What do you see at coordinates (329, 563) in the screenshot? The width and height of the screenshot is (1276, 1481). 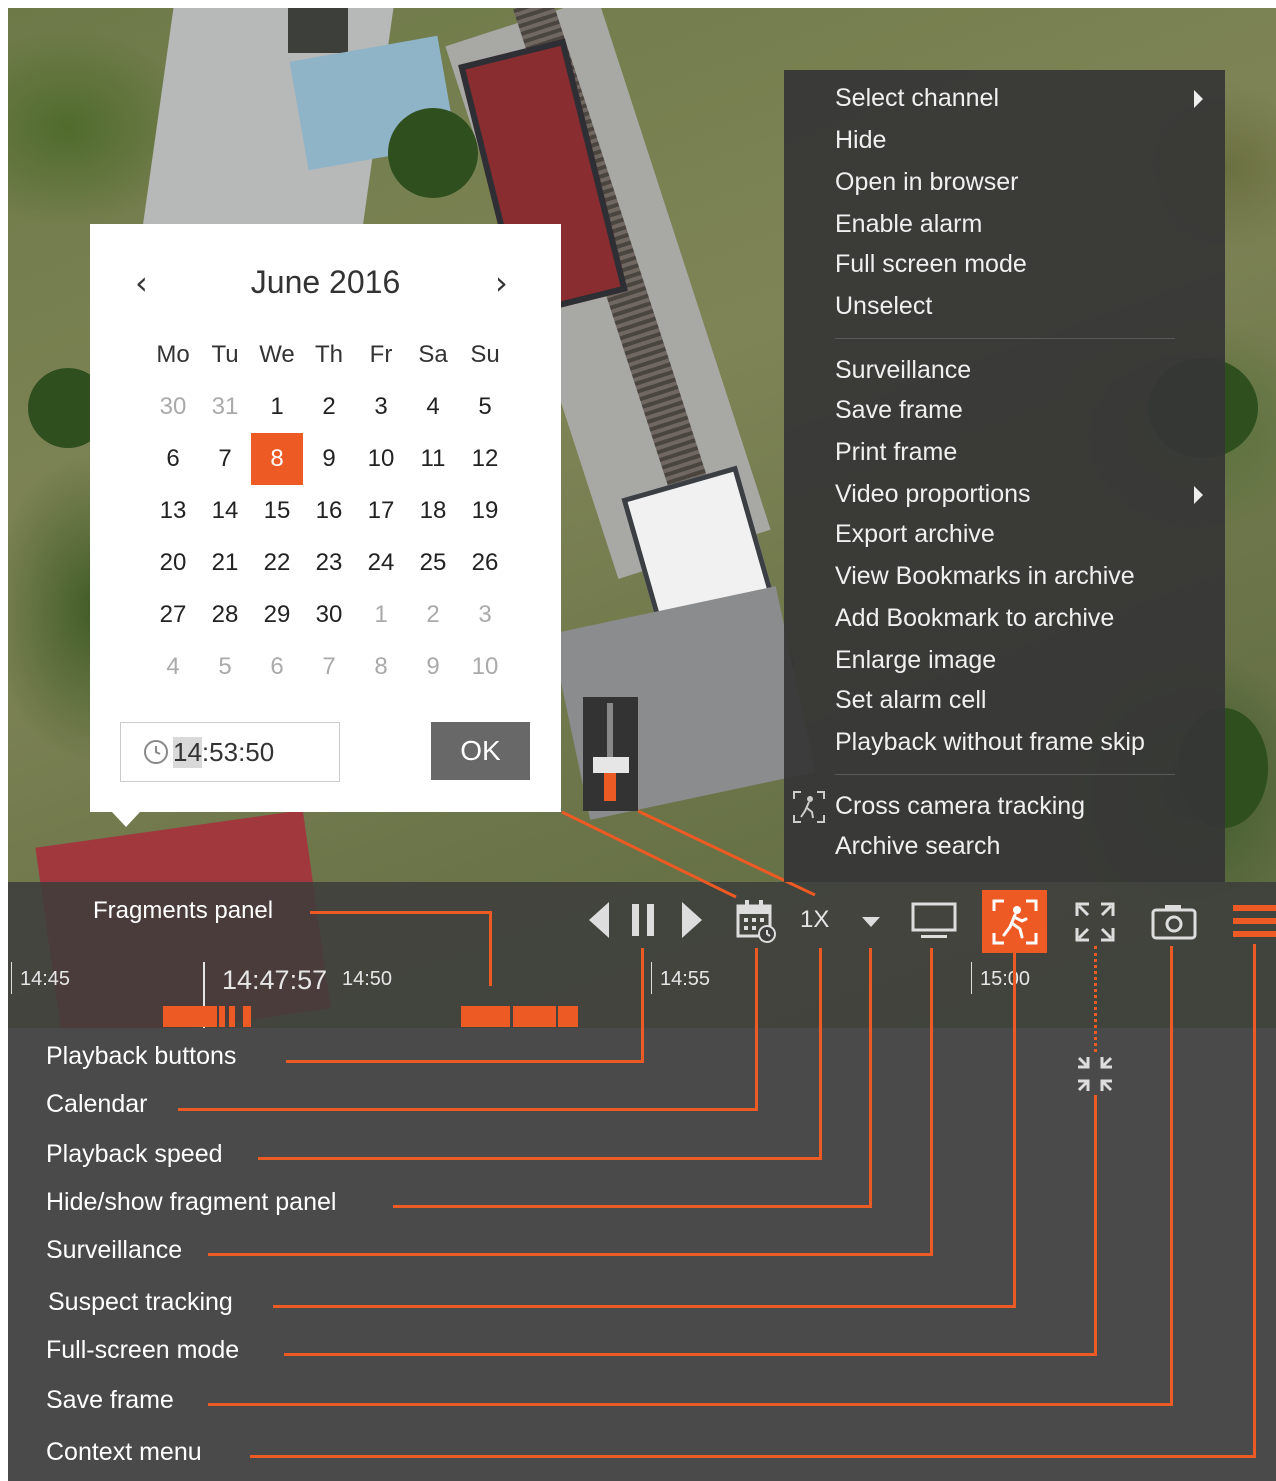 I see `calendar-day: 23` at bounding box center [329, 563].